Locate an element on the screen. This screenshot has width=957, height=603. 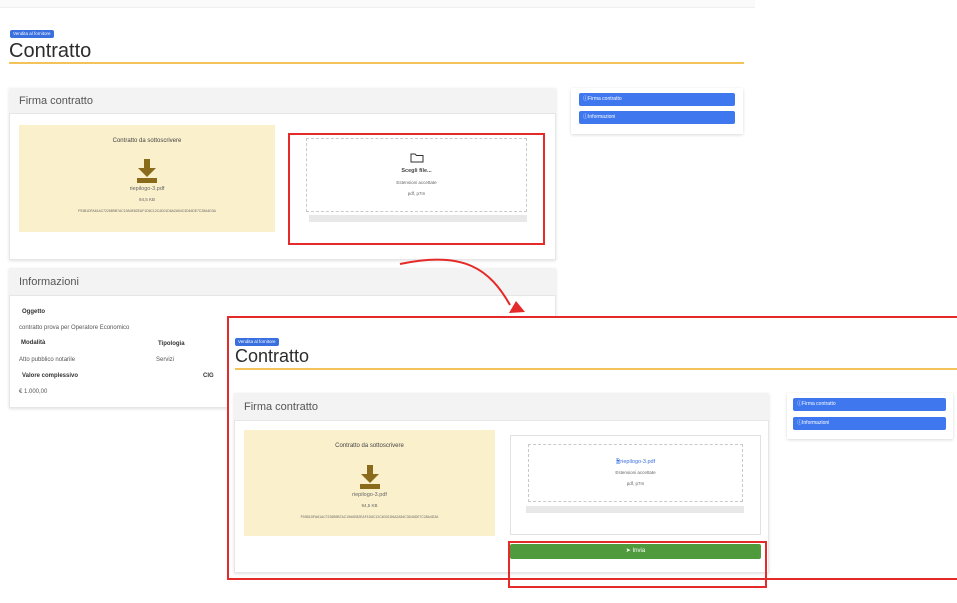
oggetto-value: contratto prova per Operatore Economico is located at coordinates (74, 328).